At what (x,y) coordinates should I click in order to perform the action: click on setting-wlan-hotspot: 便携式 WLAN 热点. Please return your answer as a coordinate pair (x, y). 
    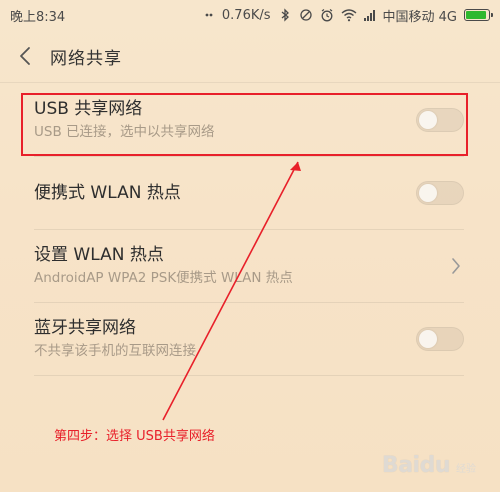
    Looking at the image, I should click on (249, 193).